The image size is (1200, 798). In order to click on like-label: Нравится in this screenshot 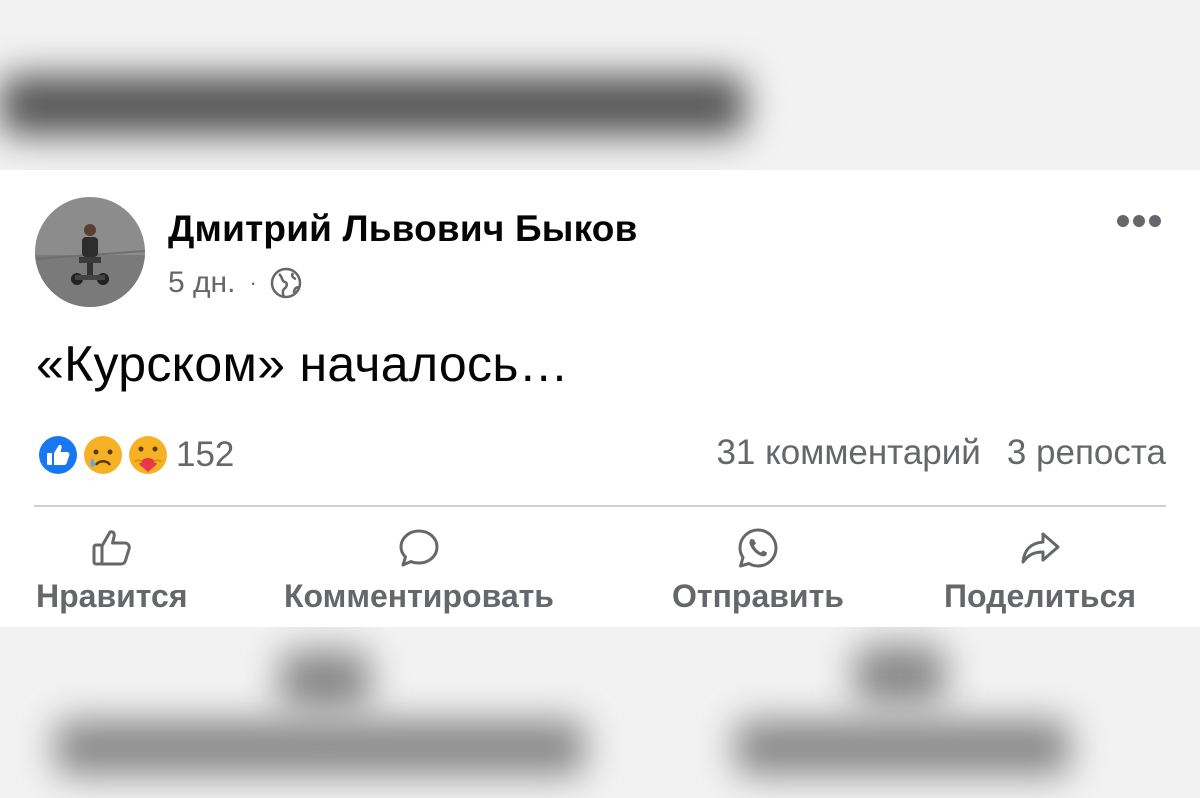, I will do `click(112, 596)`.